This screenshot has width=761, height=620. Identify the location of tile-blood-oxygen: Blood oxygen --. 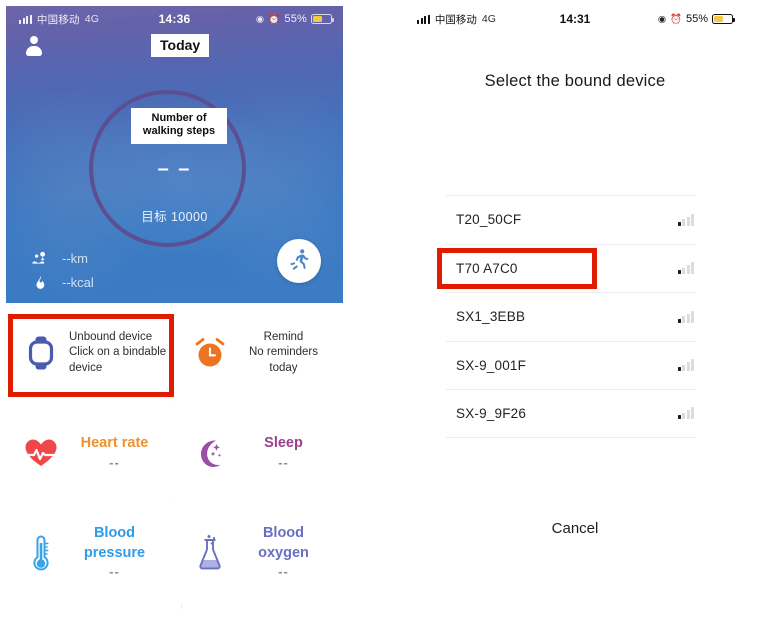
(259, 553).